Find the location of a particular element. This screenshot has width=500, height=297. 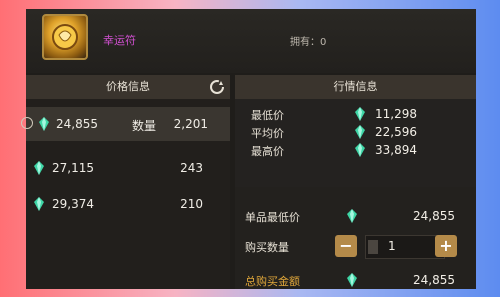

total-cost-value: 24,855 is located at coordinates (434, 280).